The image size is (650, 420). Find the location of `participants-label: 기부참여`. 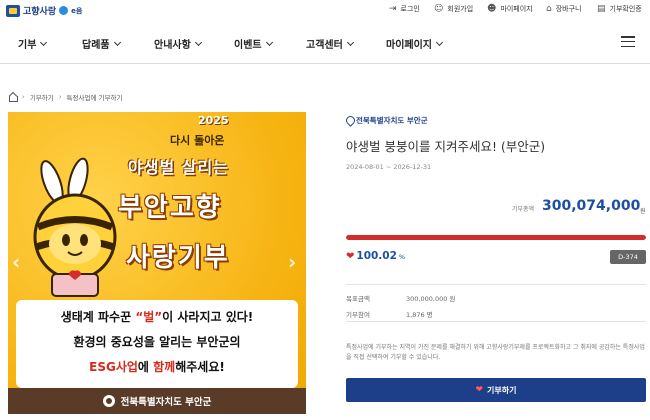

participants-label: 기부참여 is located at coordinates (358, 315).